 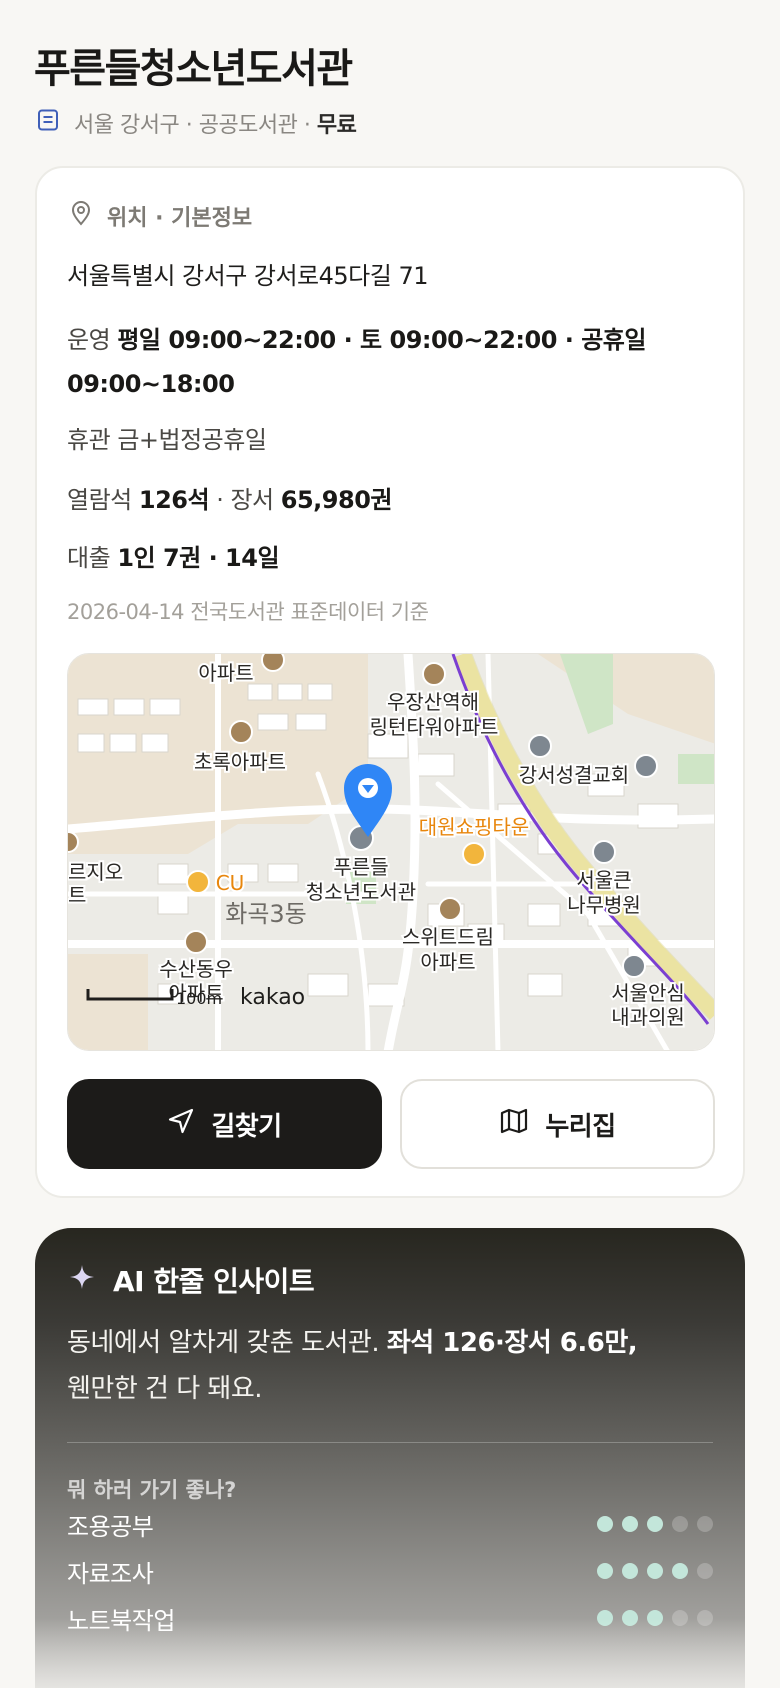 I want to click on directions-label: 길찾기, so click(x=246, y=1126).